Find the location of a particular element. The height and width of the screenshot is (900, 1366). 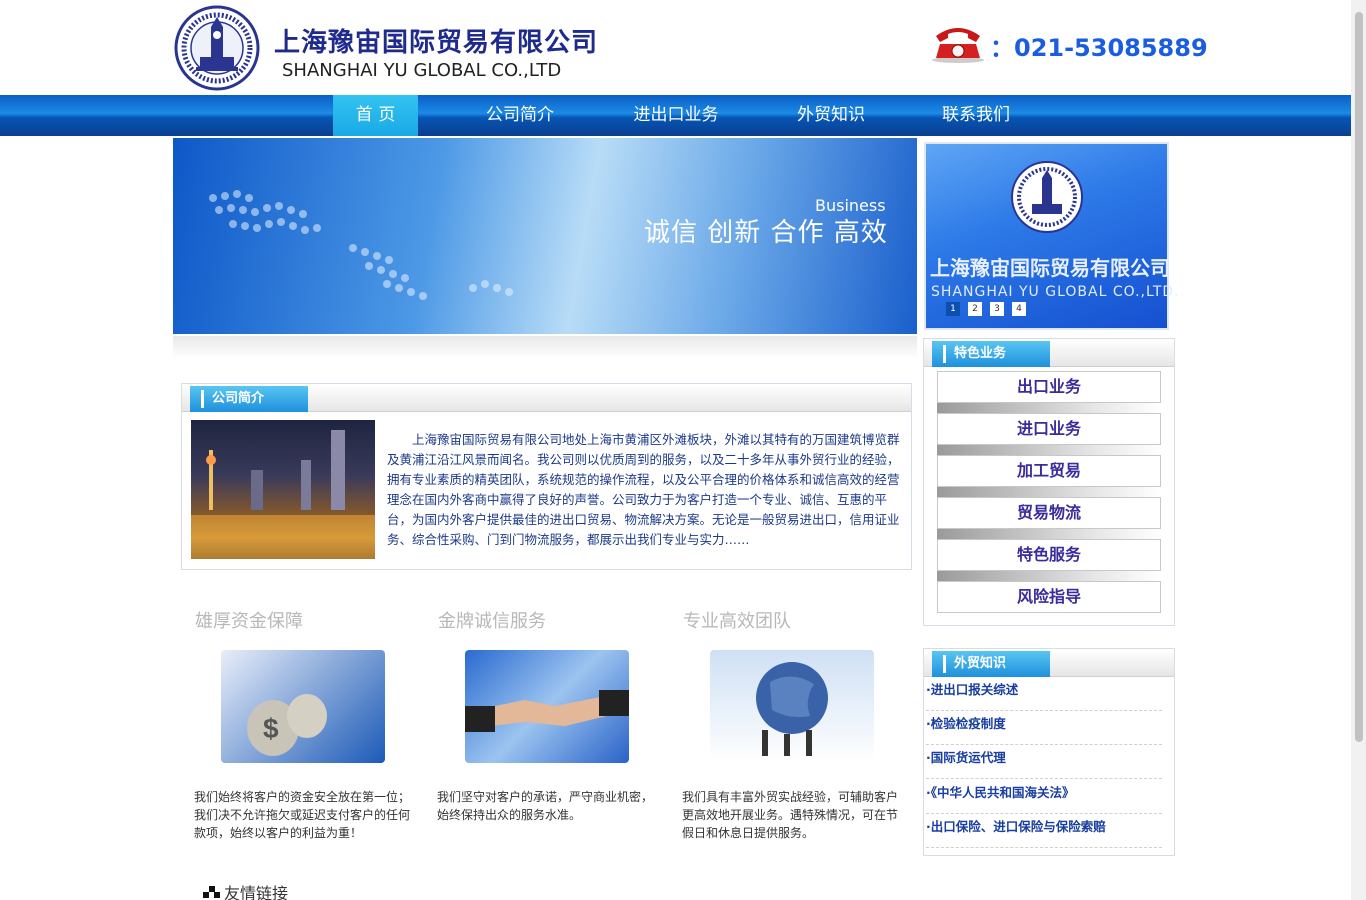

knowledge-header: 外贸知识 is located at coordinates (1049, 663).